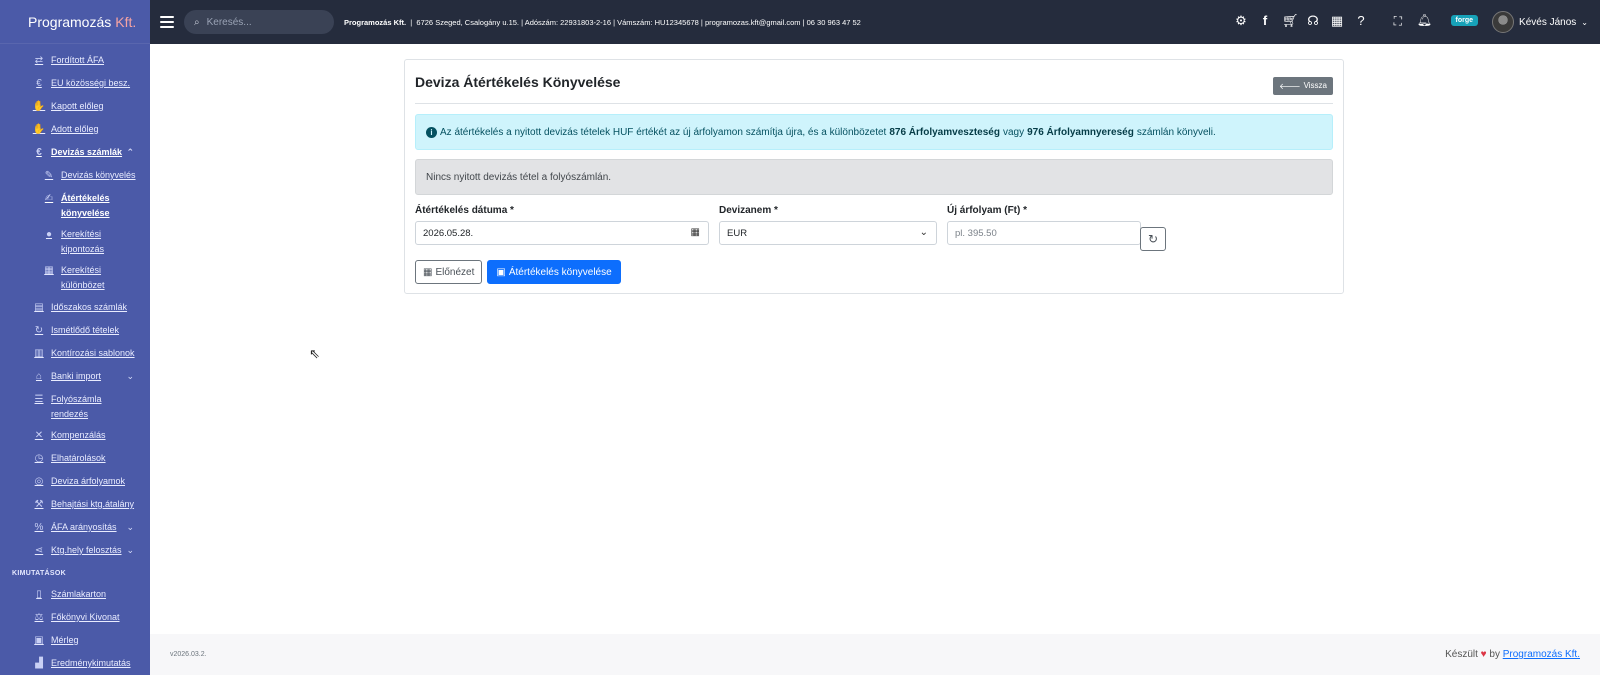 Image resolution: width=1600 pixels, height=675 pixels. I want to click on chart-icon: ▟, so click(39, 663).